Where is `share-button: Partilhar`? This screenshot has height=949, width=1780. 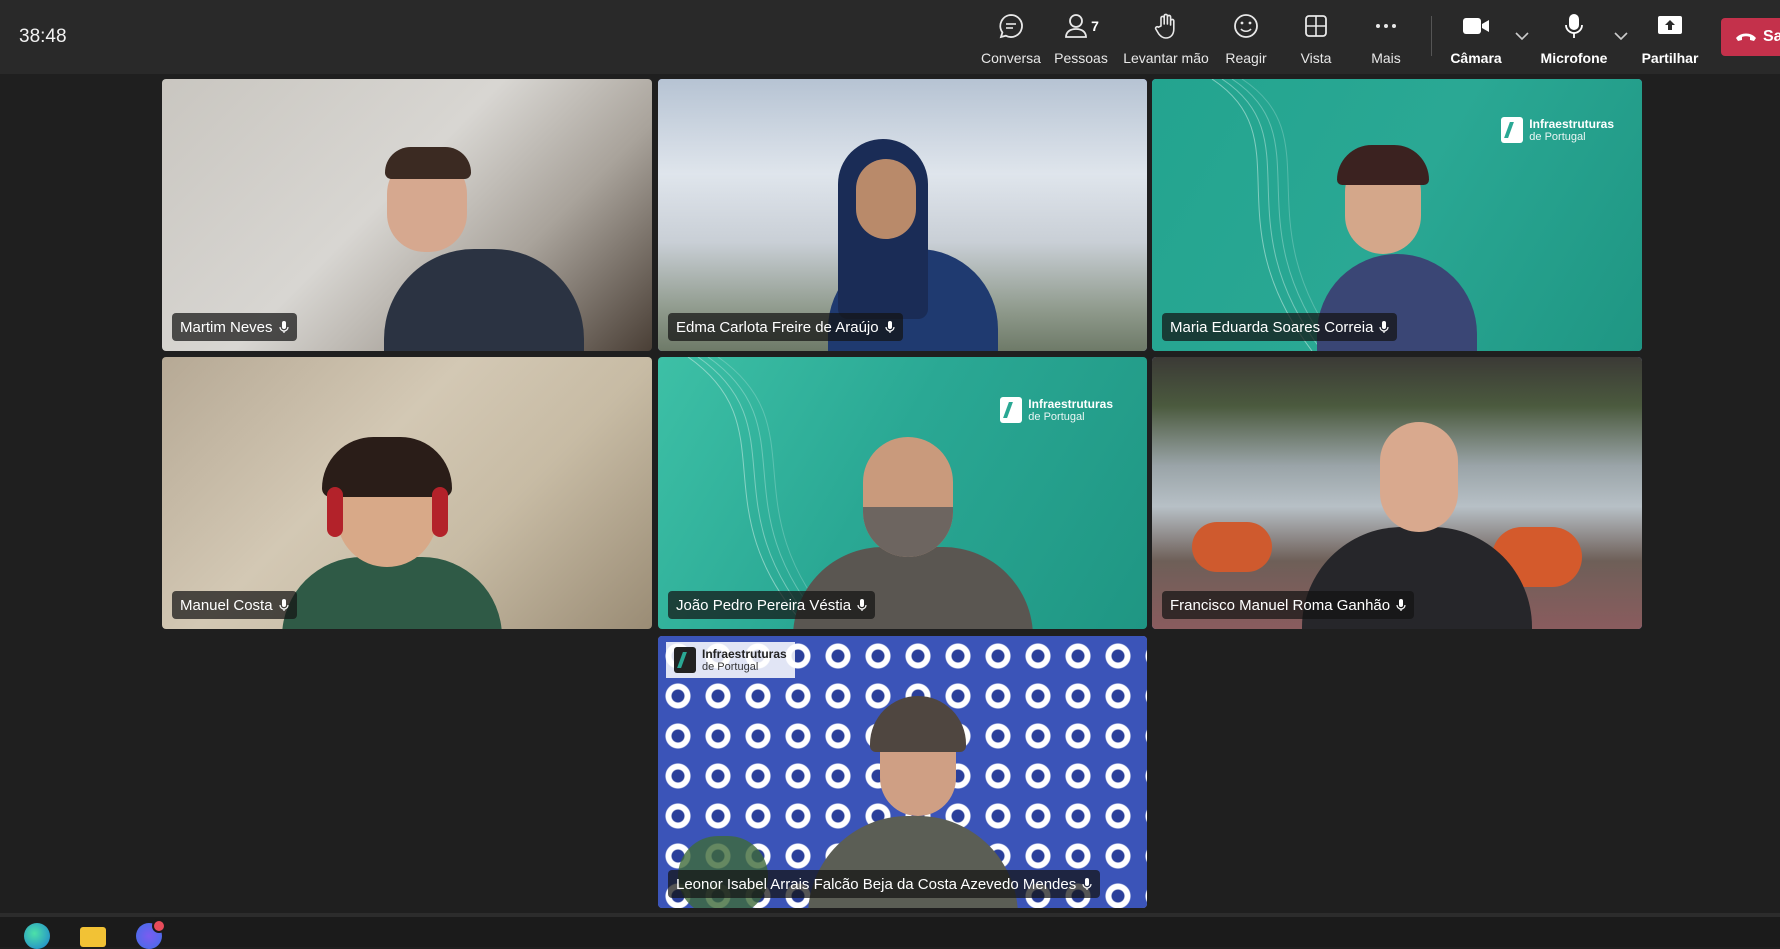 share-button: Partilhar is located at coordinates (1670, 38).